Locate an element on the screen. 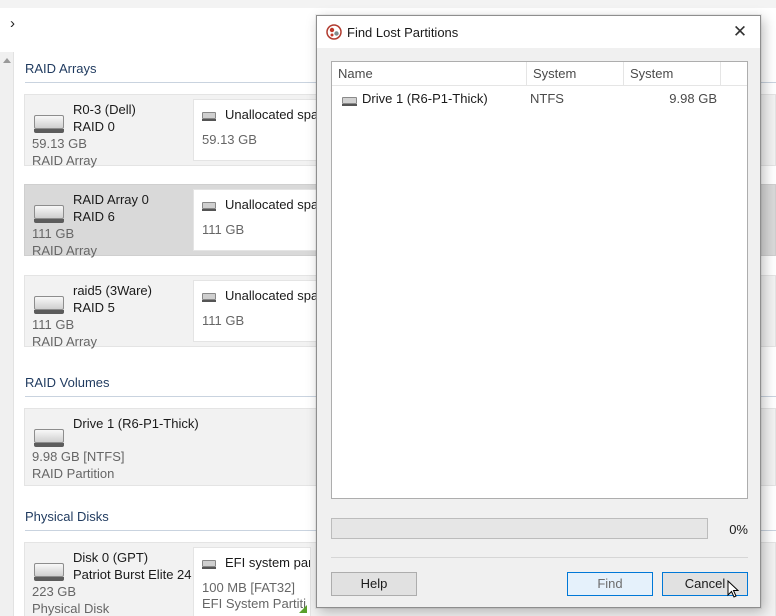 This screenshot has height=616, width=776. toolbar-strip is located at coordinates (388, 4).